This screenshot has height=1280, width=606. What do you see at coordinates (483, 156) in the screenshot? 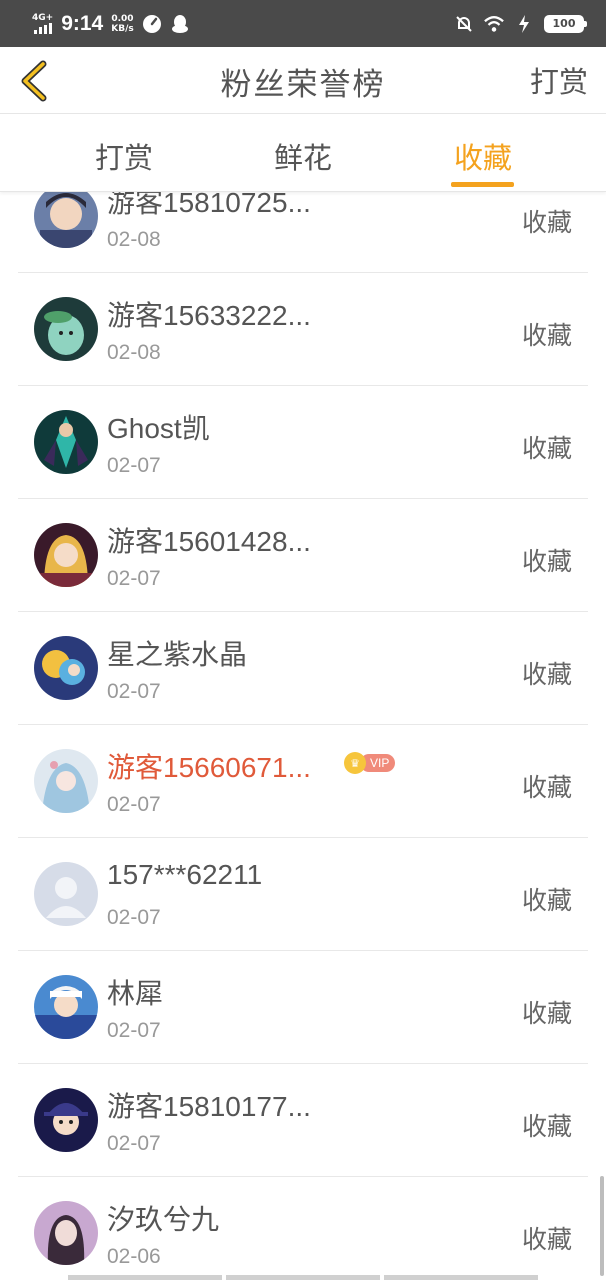
I see `tab-favorites: 收藏` at bounding box center [483, 156].